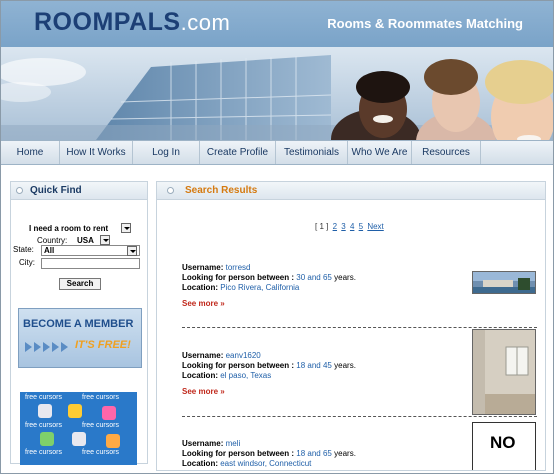  Describe the element at coordinates (103, 345) in the screenshot. I see `member-banner-subheading: IT'S FREE!` at that location.